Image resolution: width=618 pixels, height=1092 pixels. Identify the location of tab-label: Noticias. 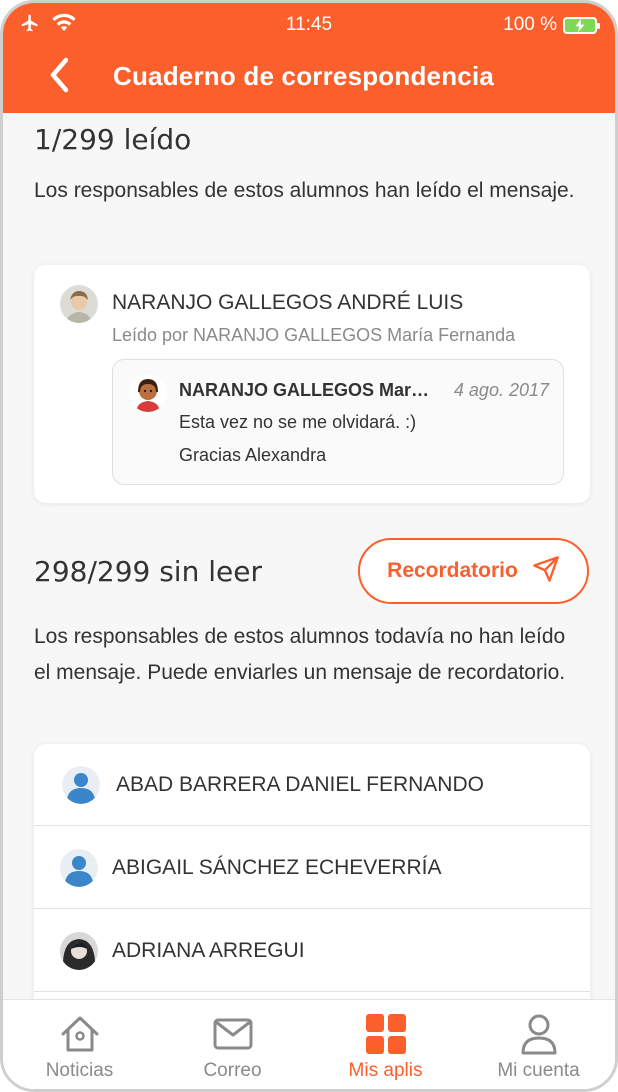
(79, 1070).